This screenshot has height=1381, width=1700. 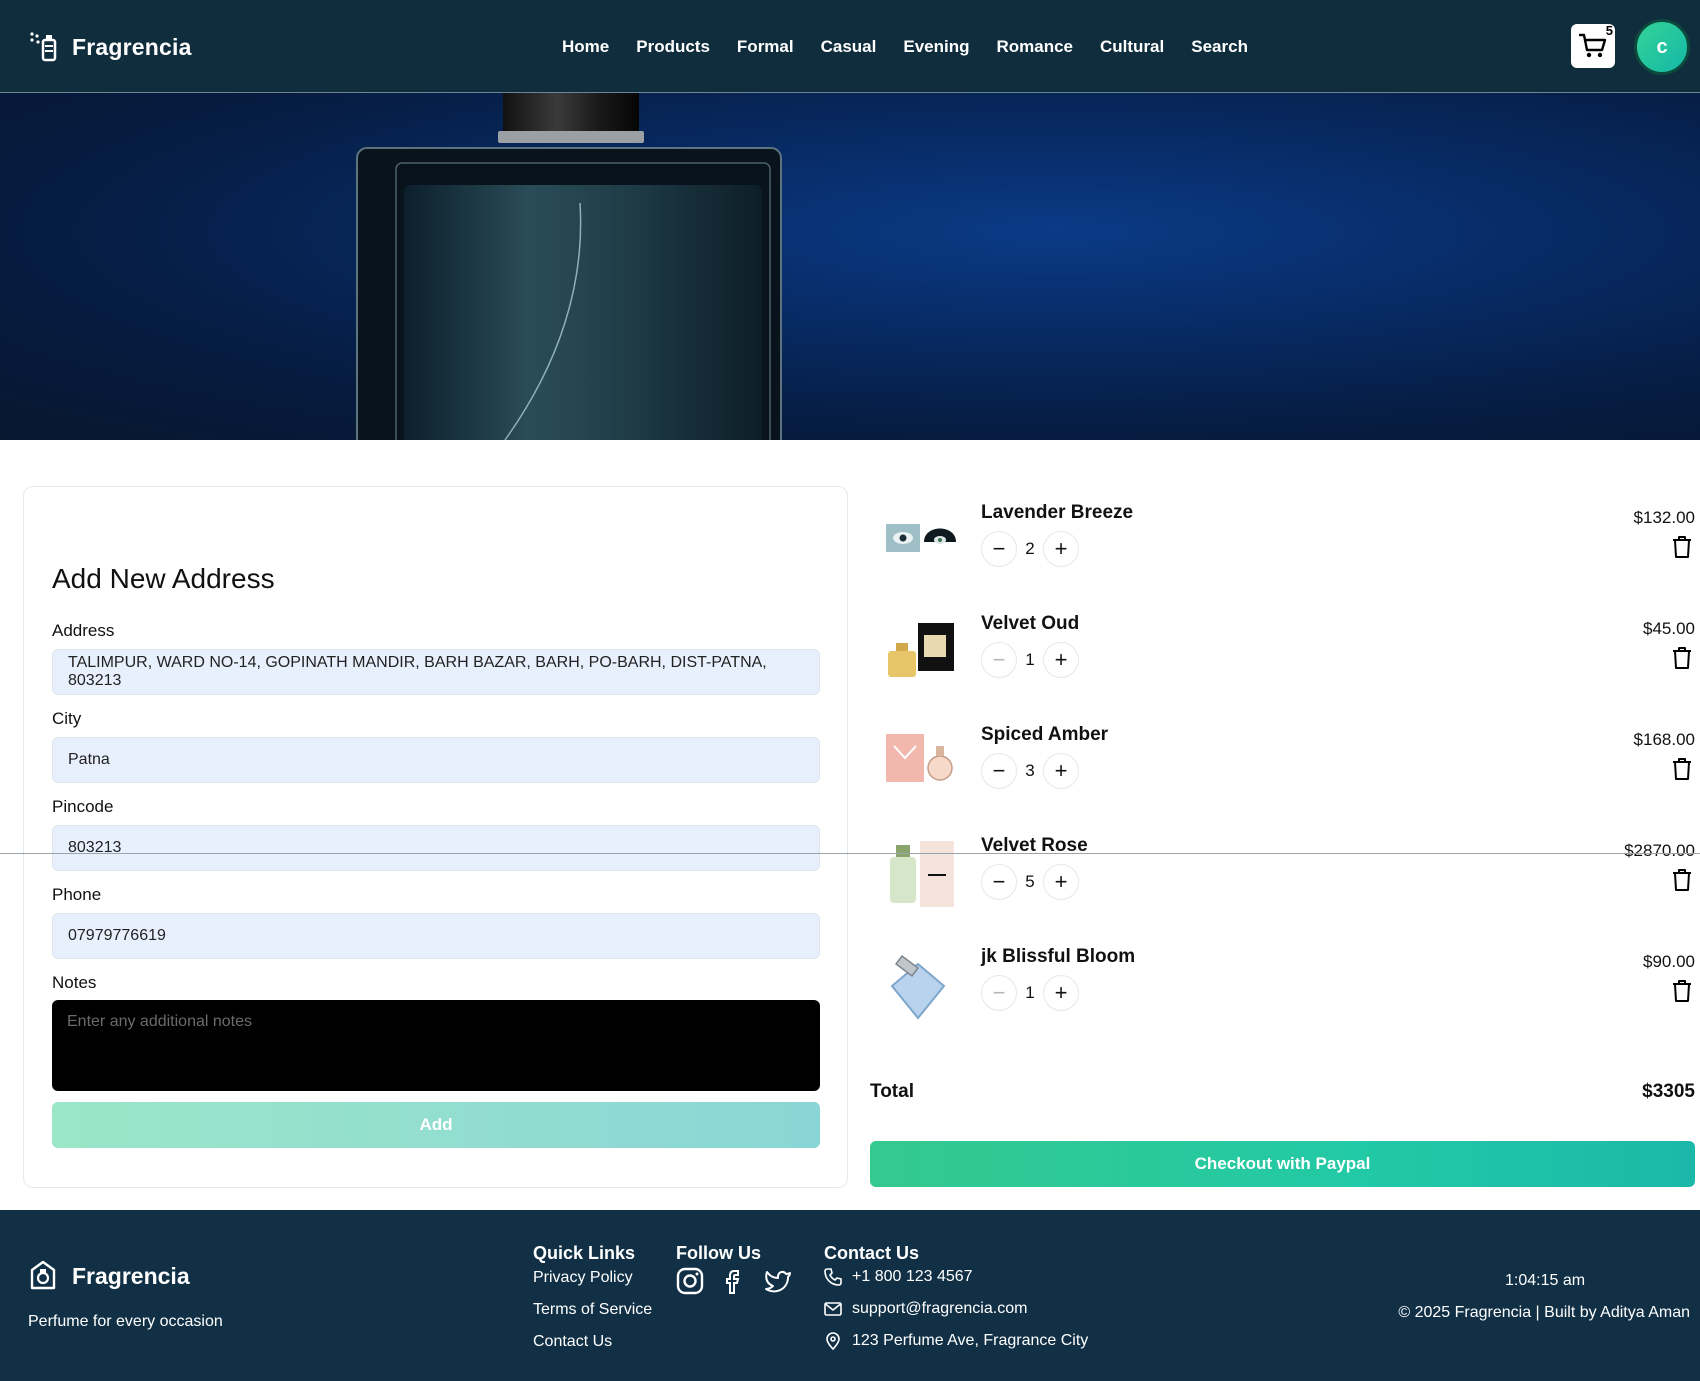 I want to click on nav-casual: Casual, so click(x=849, y=47).